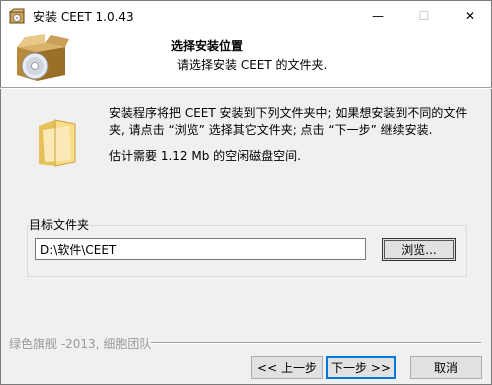 This screenshot has height=385, width=492. I want to click on minimize-button: —, so click(378, 15).